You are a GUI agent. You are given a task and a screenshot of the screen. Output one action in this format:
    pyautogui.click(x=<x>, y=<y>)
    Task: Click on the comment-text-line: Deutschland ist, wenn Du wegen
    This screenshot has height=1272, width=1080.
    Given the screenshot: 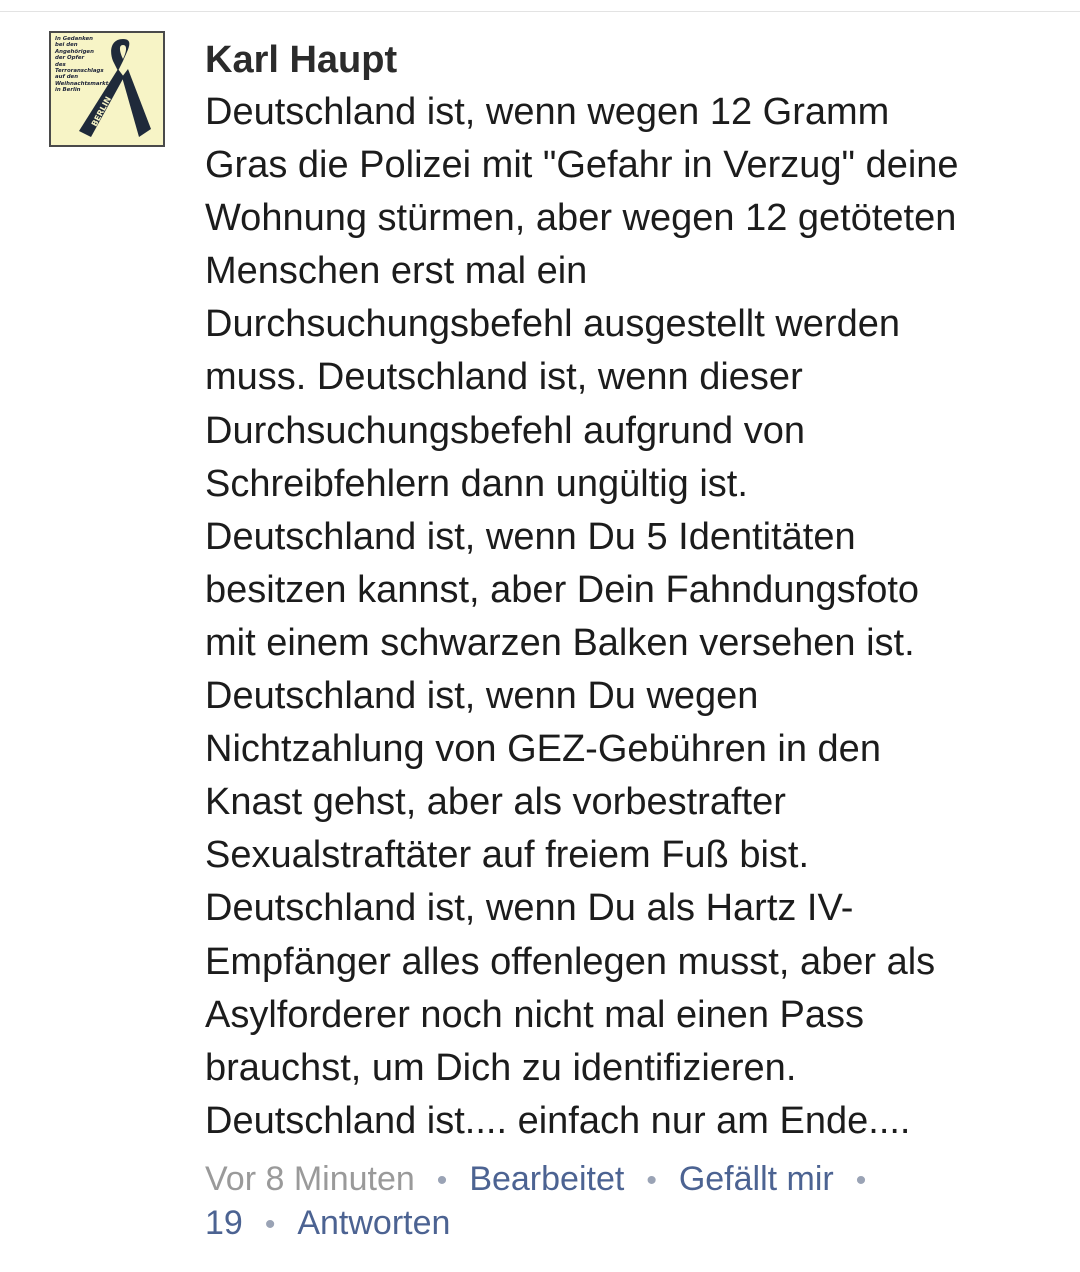 What is the action you would take?
    pyautogui.click(x=482, y=696)
    